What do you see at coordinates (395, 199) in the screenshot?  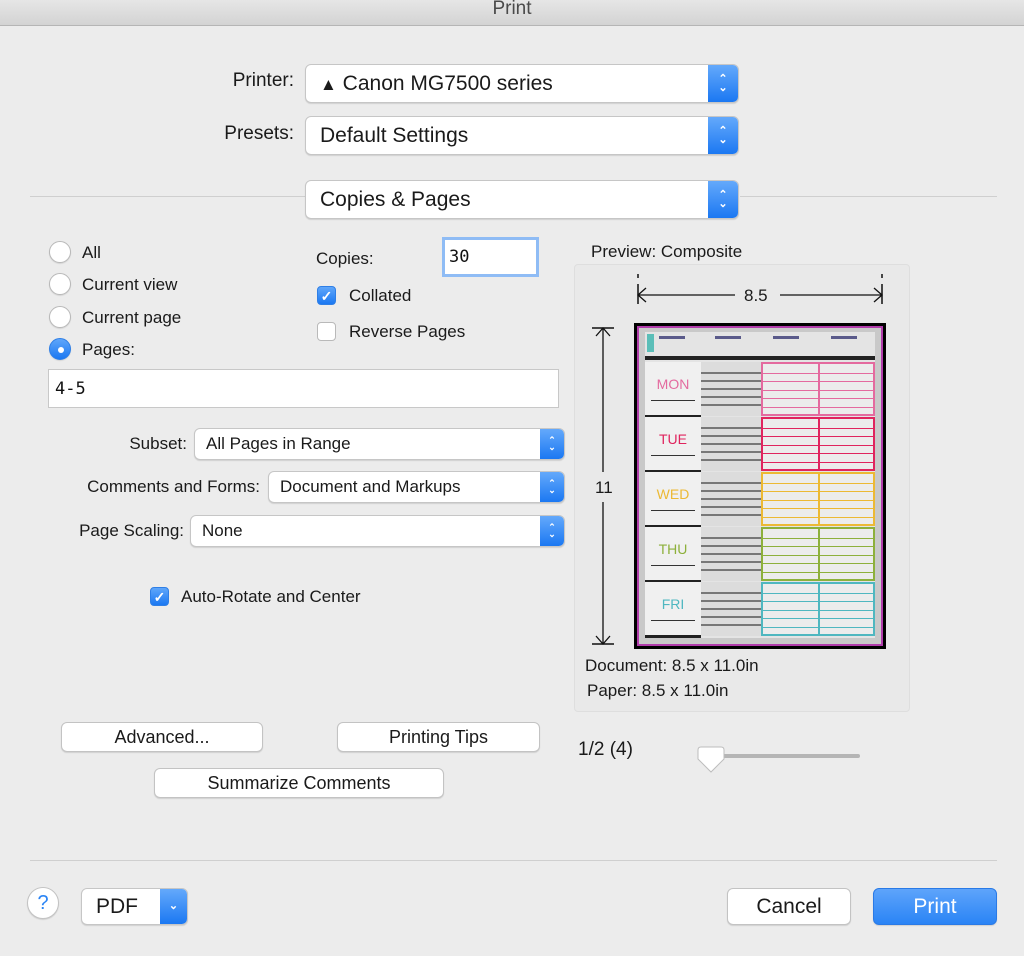 I see `panel-value: Copies & Pages` at bounding box center [395, 199].